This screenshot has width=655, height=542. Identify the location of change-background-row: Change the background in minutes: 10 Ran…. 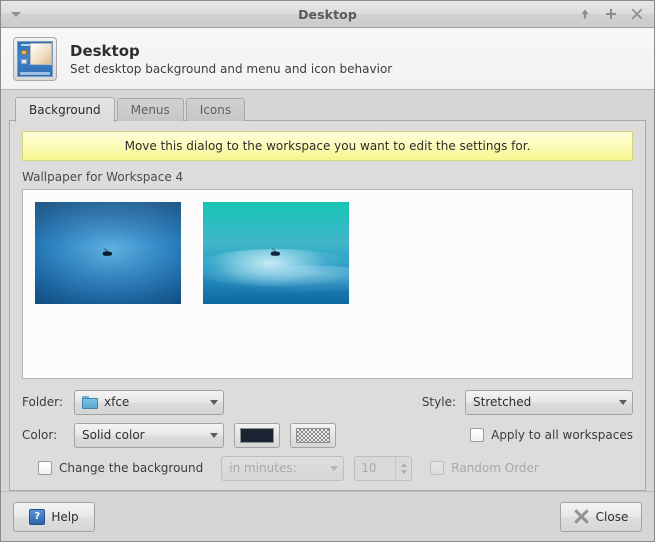
(327, 468).